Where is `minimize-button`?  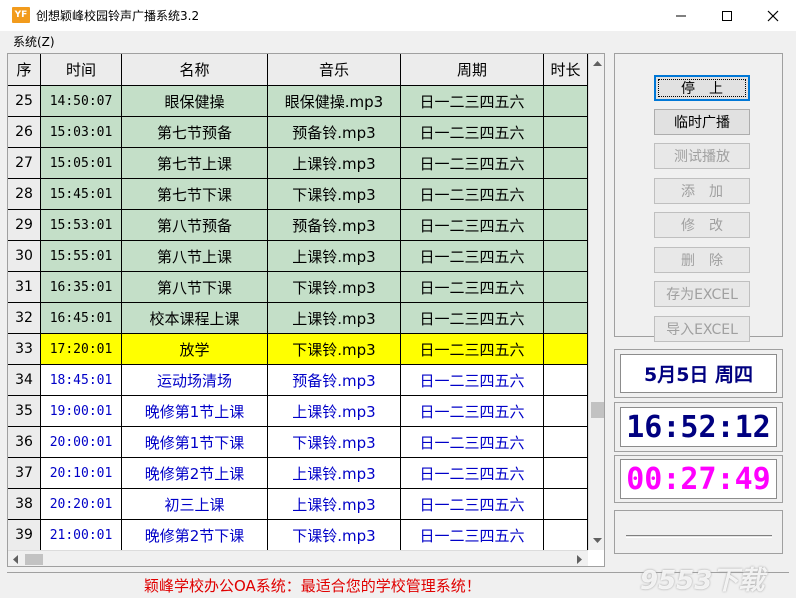 minimize-button is located at coordinates (681, 15).